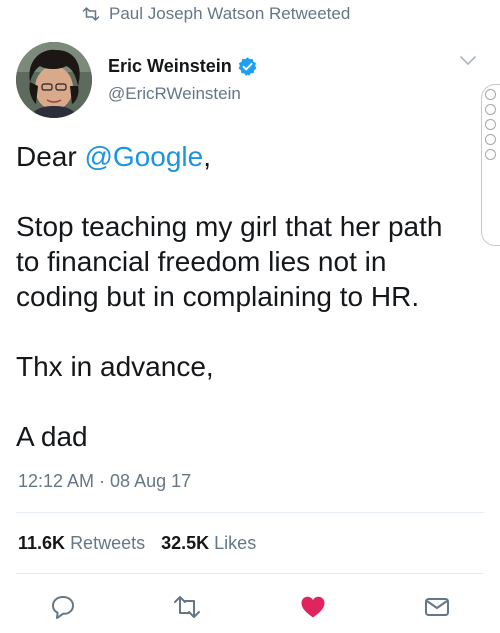  Describe the element at coordinates (490, 165) in the screenshot. I see `edge-panel-handle` at that location.